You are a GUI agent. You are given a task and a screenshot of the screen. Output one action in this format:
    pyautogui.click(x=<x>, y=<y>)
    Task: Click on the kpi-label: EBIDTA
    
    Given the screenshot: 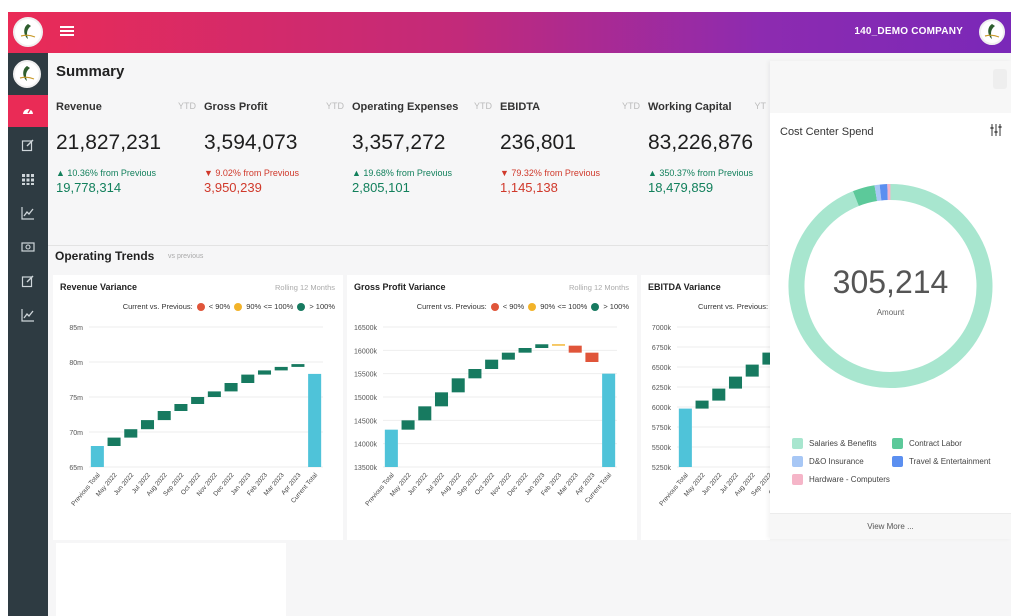 What is the action you would take?
    pyautogui.click(x=520, y=107)
    